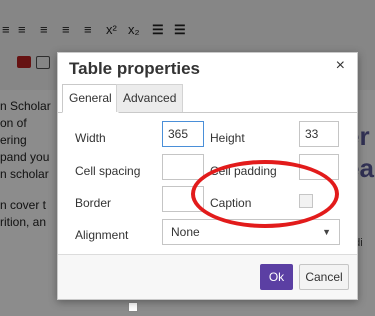  Describe the element at coordinates (227, 138) in the screenshot. I see `height-label: Height` at that location.